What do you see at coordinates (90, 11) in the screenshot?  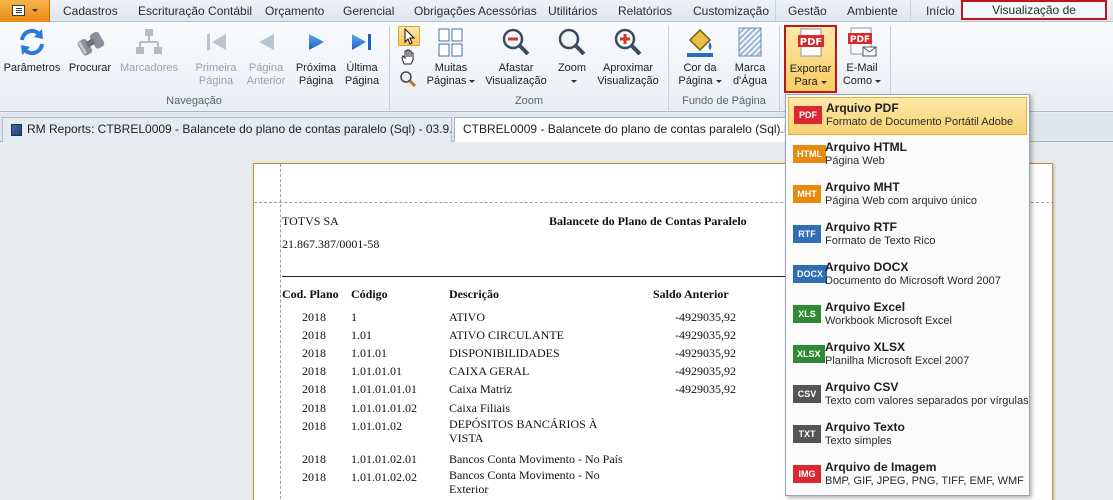 I see `menu-cadastros: Cadastros` at bounding box center [90, 11].